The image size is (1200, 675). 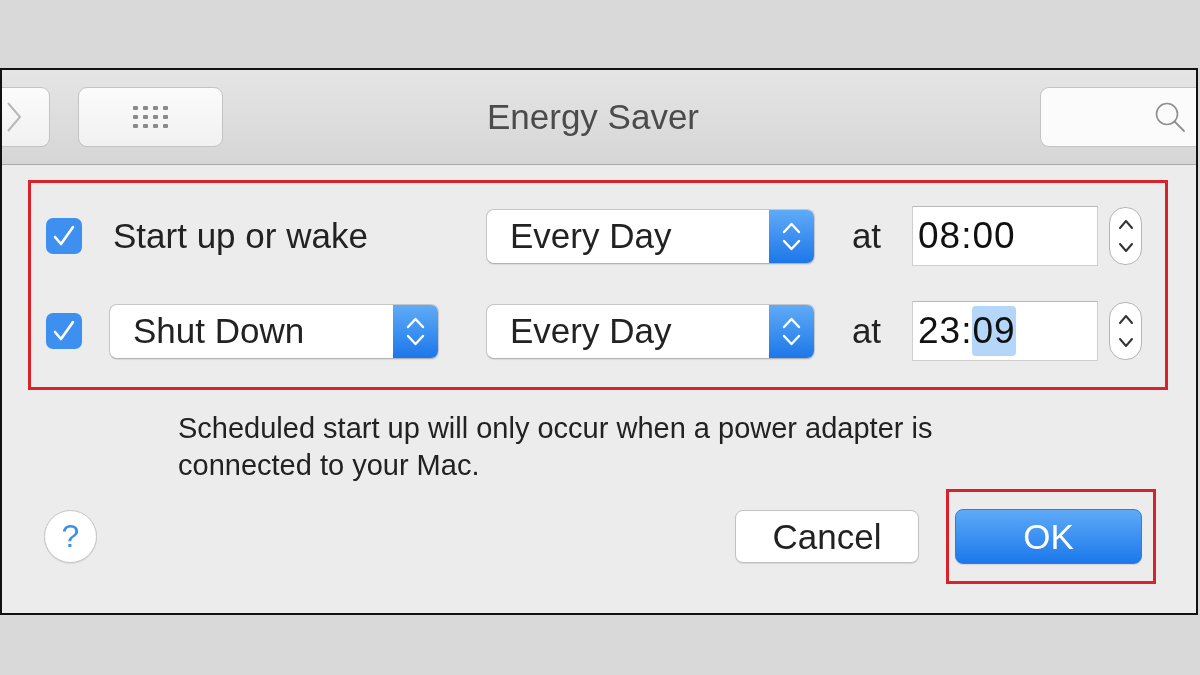 I want to click on time-segment: 23, so click(x=940, y=331).